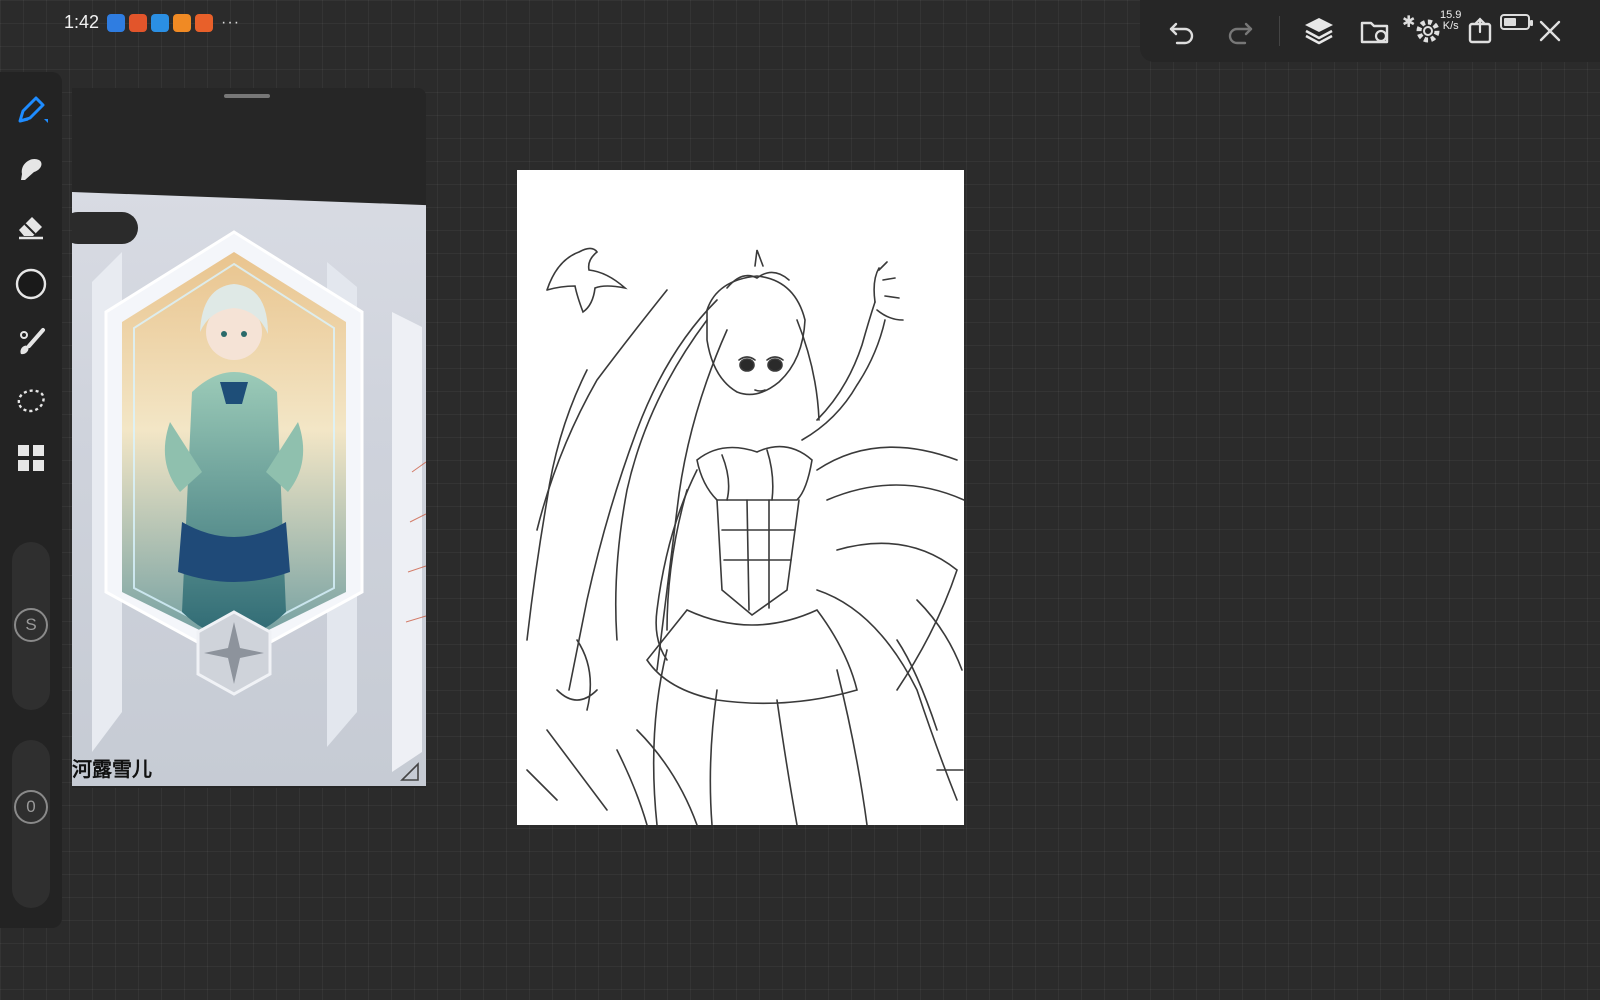 The height and width of the screenshot is (1000, 1600). I want to click on redo-icon, so click(1240, 31).